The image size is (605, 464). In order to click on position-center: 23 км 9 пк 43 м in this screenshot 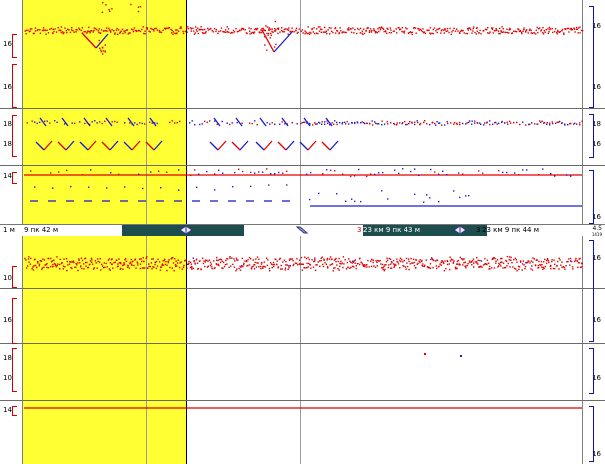, I will do `click(391, 230)`.